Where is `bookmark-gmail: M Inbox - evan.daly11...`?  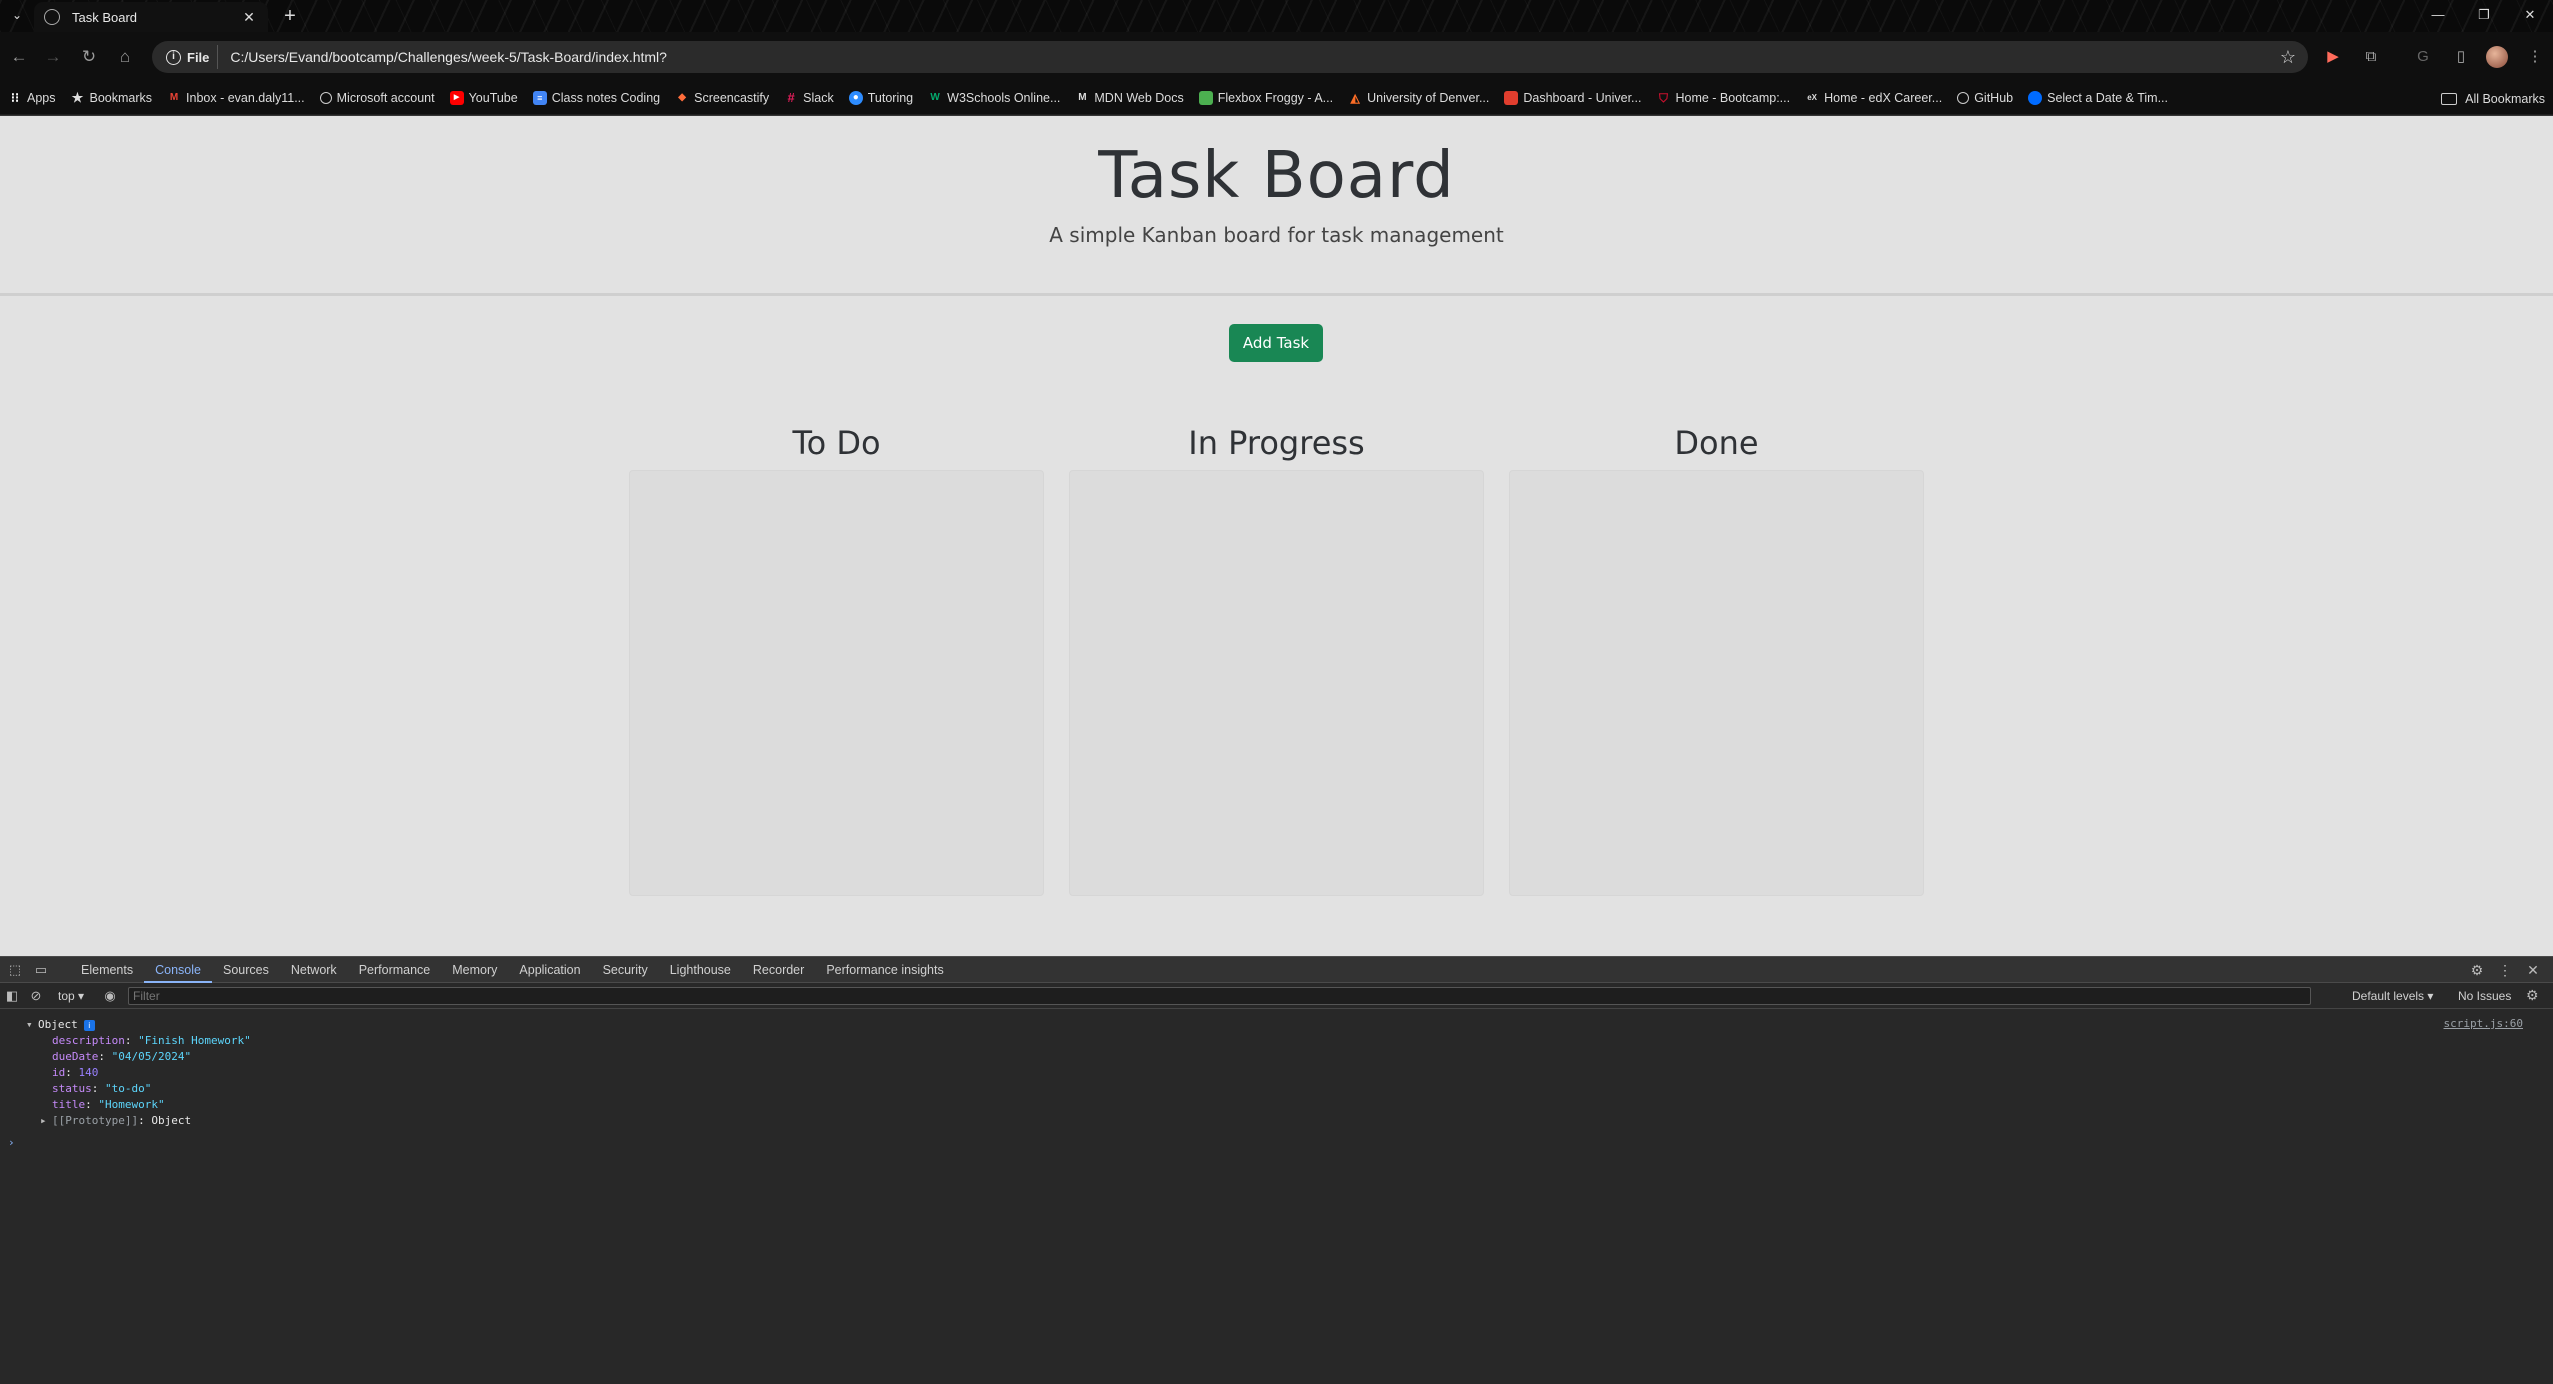
bookmark-gmail: M Inbox - evan.daly11... is located at coordinates (236, 98).